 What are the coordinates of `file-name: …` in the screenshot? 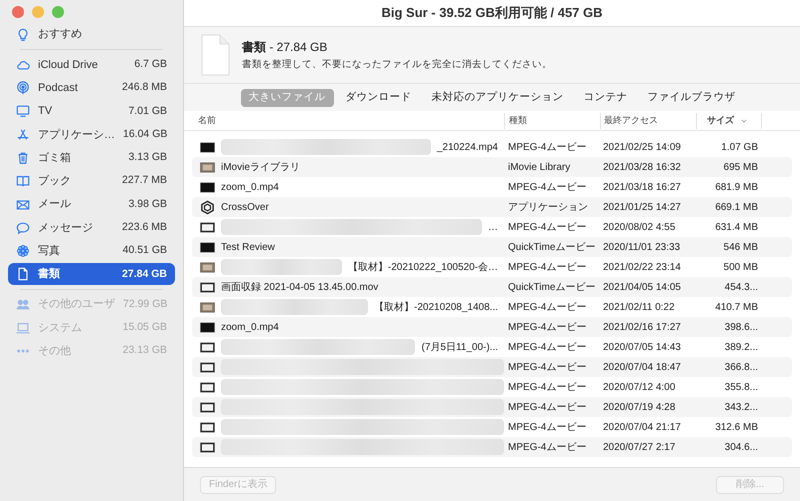 It's located at (493, 227).